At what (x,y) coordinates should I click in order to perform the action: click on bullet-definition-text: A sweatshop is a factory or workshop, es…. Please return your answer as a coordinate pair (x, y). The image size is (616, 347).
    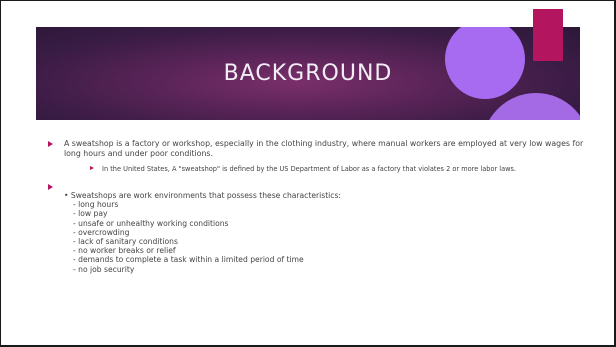
    Looking at the image, I should click on (324, 148).